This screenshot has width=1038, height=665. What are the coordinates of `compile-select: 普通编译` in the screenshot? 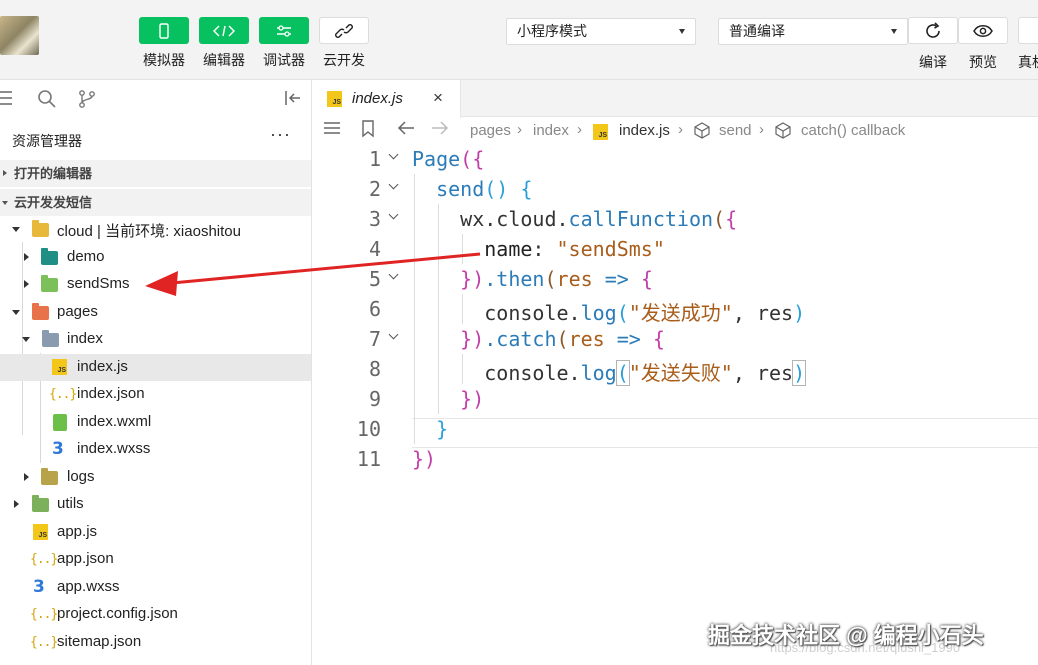 It's located at (813, 31).